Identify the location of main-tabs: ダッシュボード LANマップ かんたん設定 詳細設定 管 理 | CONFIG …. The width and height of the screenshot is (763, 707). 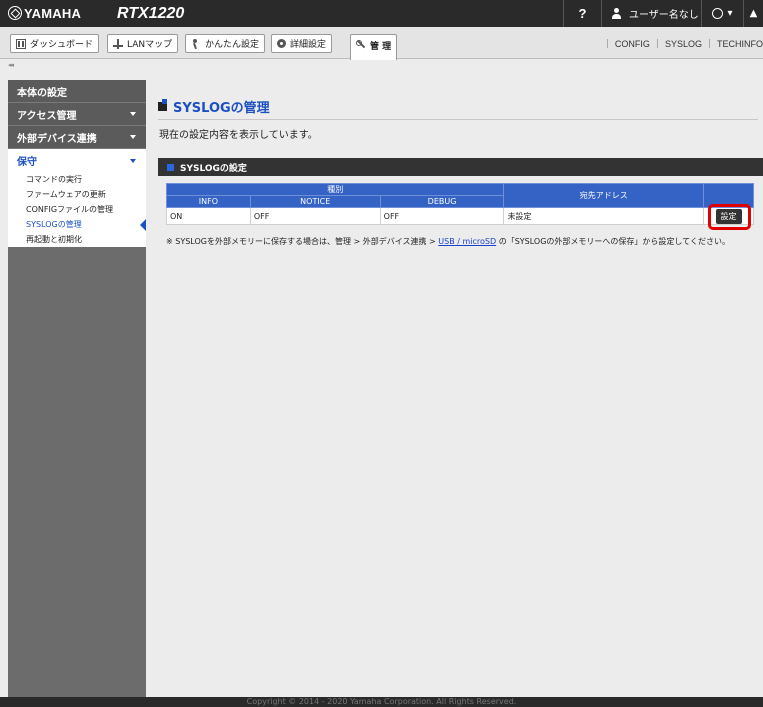
(381, 43).